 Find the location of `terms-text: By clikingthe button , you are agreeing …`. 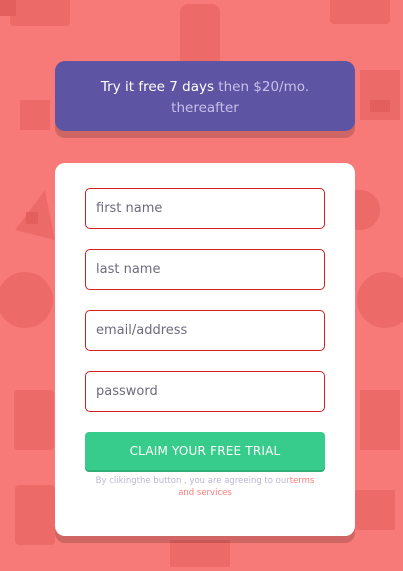

terms-text: By clikingthe button , you are agreeing … is located at coordinates (205, 487).